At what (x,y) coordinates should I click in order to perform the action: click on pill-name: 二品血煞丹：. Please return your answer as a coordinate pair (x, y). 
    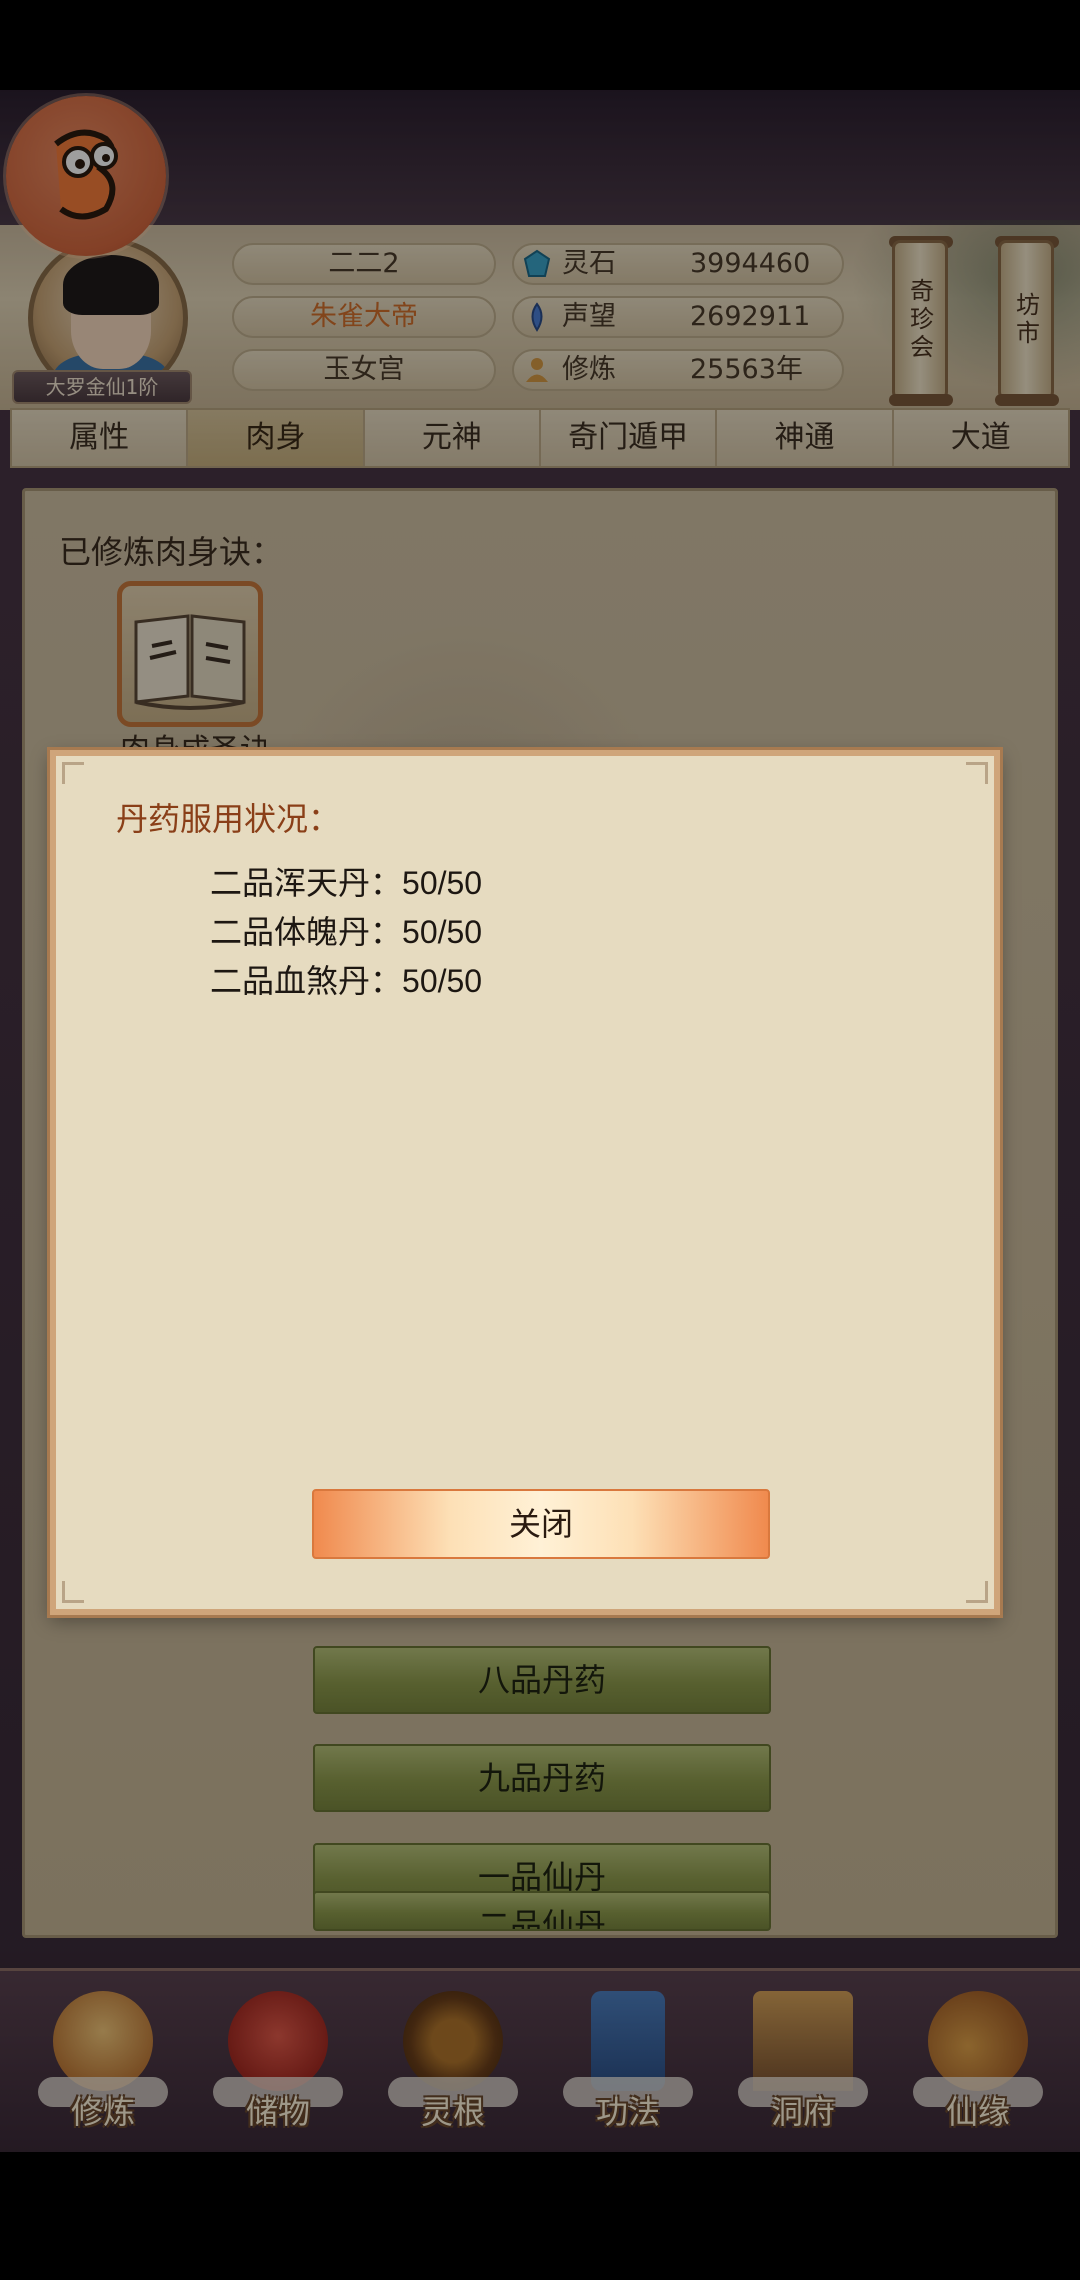
    Looking at the image, I should click on (306, 981).